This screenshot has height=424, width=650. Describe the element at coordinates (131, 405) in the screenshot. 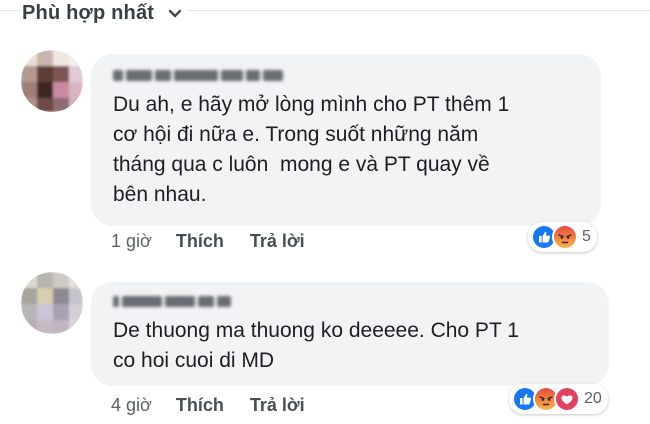

I see `comment-time: 4 giờ` at that location.